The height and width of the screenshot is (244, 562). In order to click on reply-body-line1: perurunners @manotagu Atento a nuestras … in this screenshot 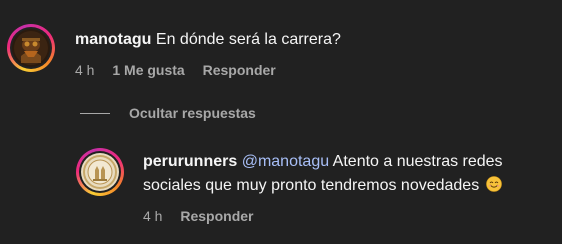, I will do `click(323, 162)`.